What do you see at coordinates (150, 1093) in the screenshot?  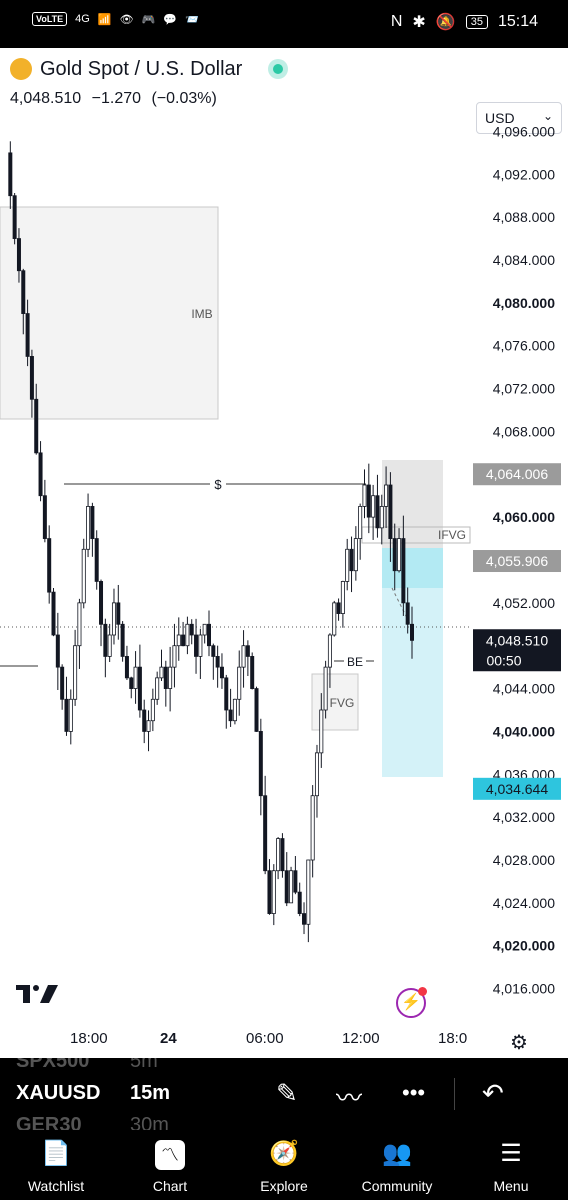 I see `interval-picker: 15m` at bounding box center [150, 1093].